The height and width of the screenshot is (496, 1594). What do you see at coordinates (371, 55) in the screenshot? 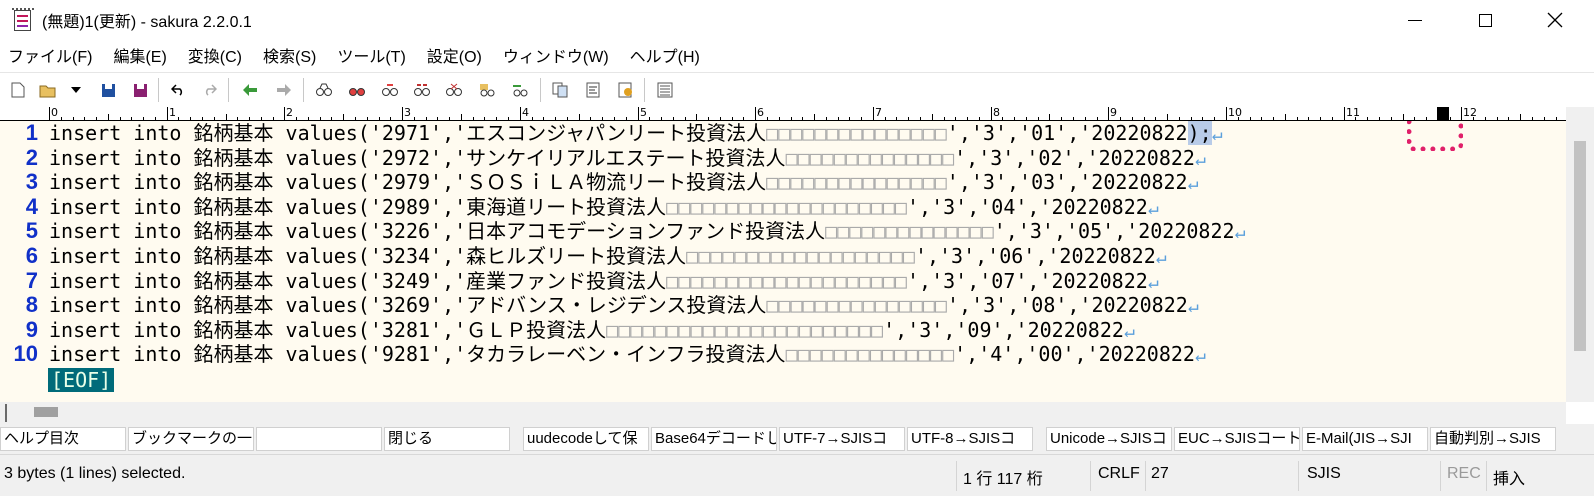
I see `menu-tools: ツール(T)` at bounding box center [371, 55].